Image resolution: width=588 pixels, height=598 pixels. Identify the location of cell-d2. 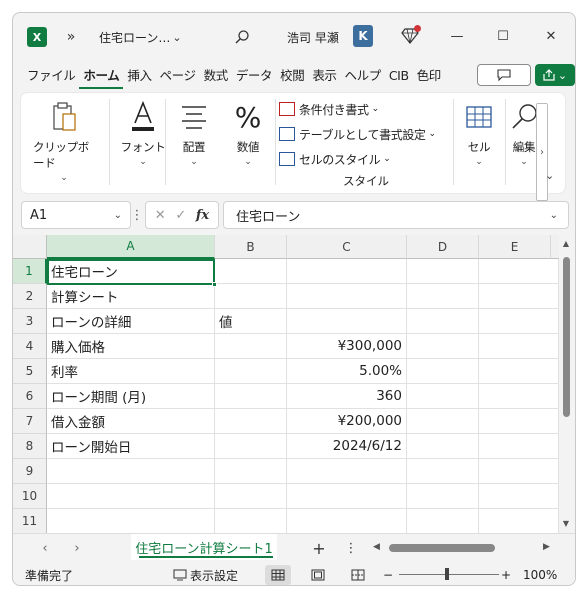
(443, 296).